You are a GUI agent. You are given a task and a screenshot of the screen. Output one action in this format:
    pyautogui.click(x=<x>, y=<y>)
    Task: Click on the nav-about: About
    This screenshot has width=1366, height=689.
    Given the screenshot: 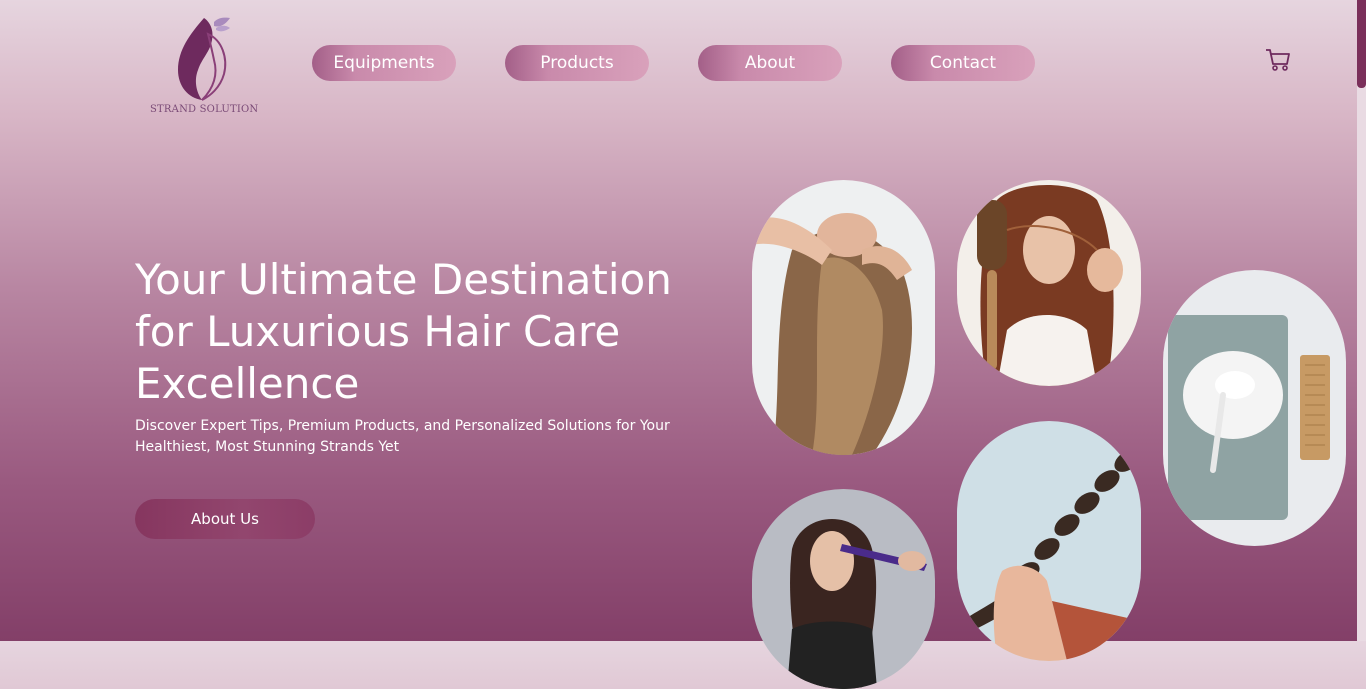 What is the action you would take?
    pyautogui.click(x=770, y=63)
    